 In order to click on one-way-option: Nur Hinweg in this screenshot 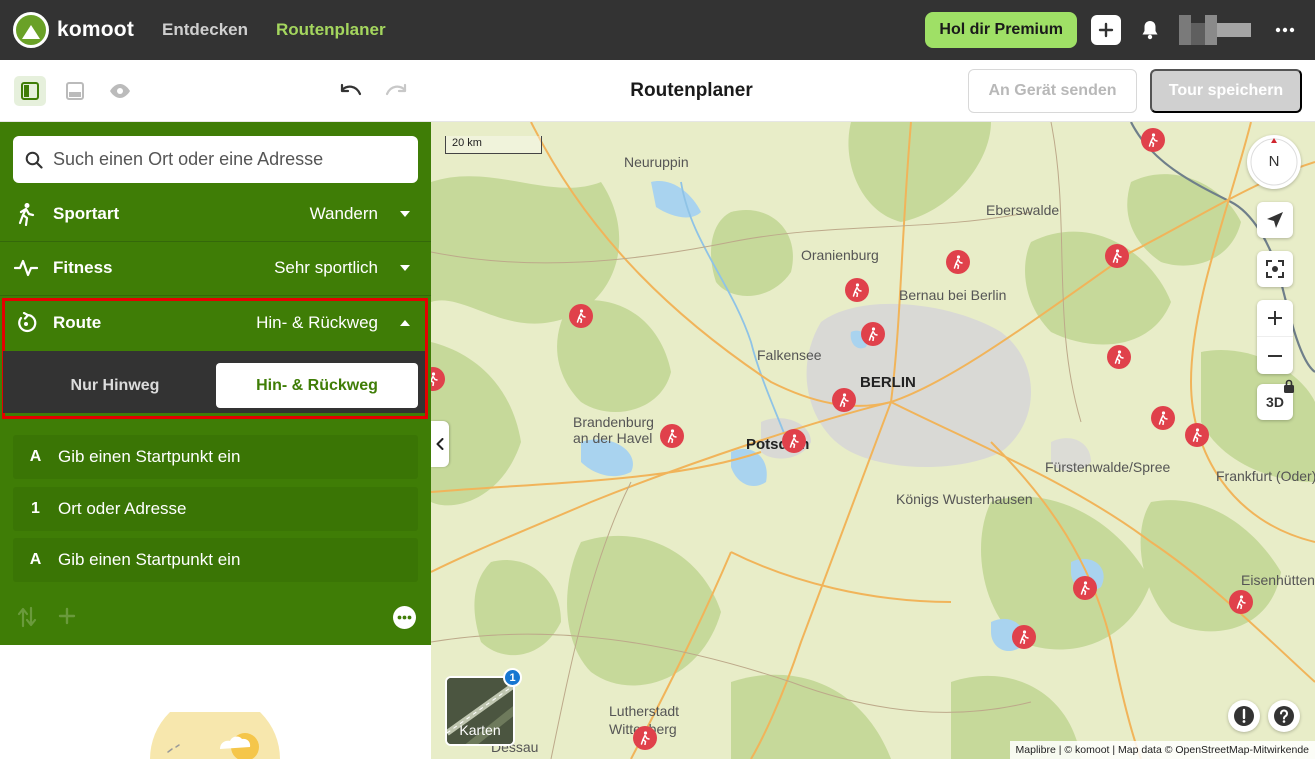, I will do `click(115, 385)`.